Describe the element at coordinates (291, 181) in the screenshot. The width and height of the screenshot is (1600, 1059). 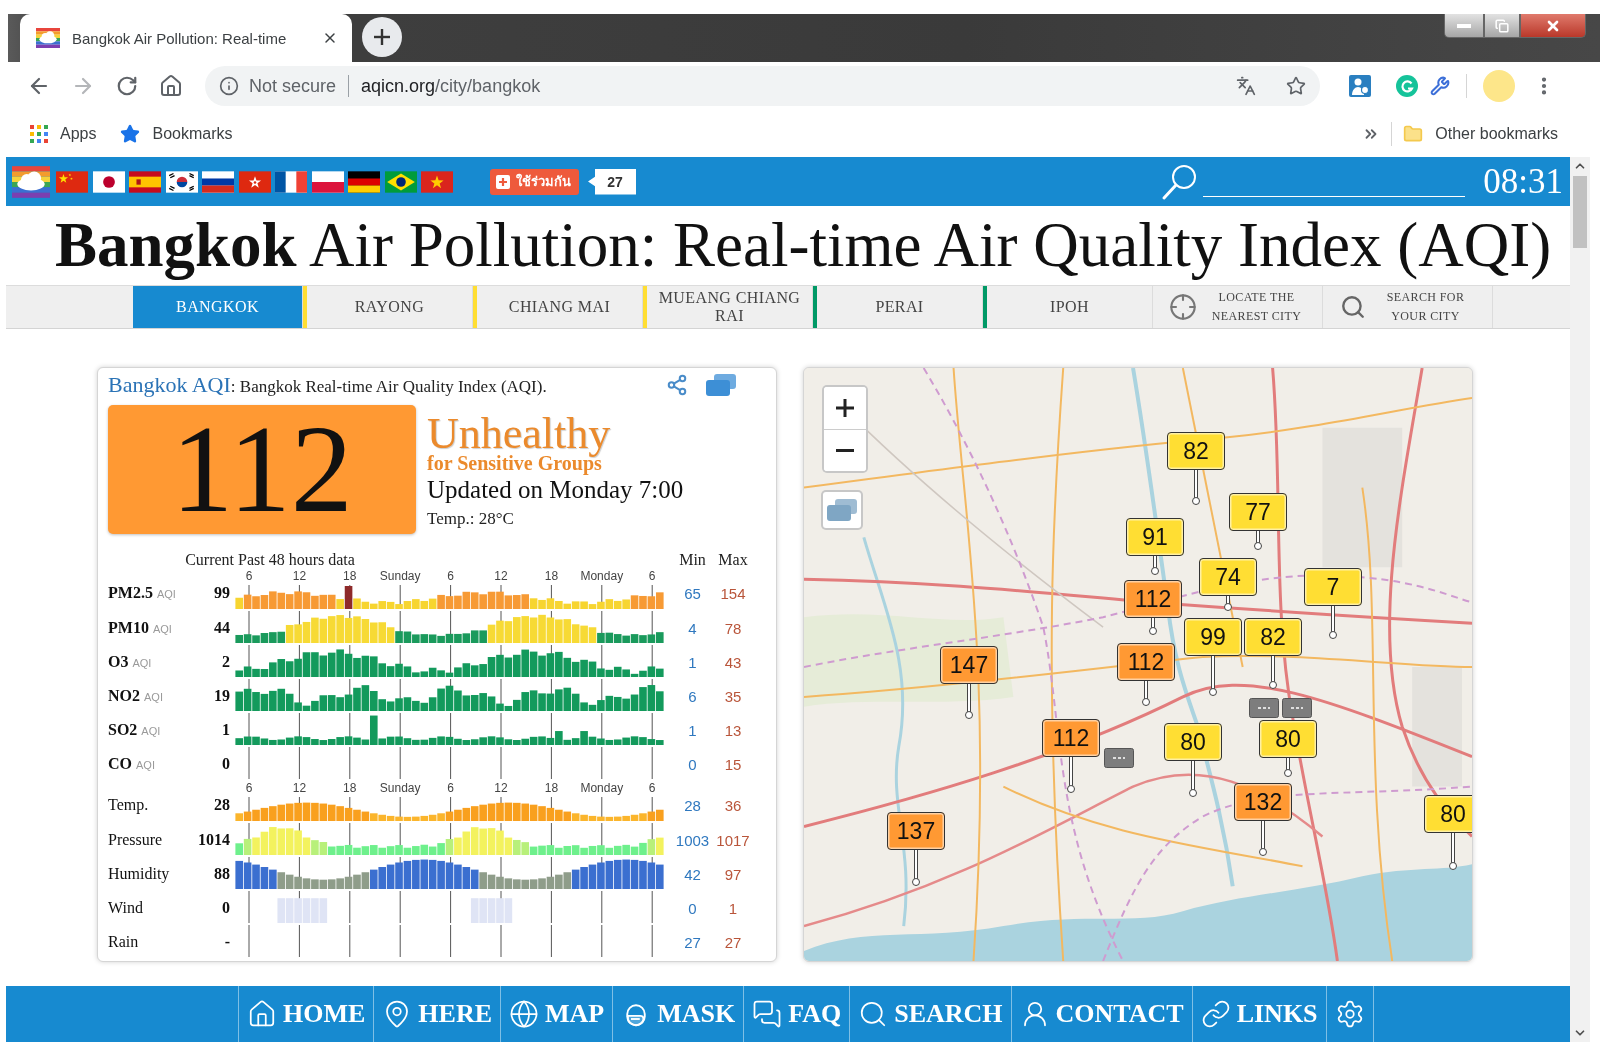
I see `france-flag-icon` at that location.